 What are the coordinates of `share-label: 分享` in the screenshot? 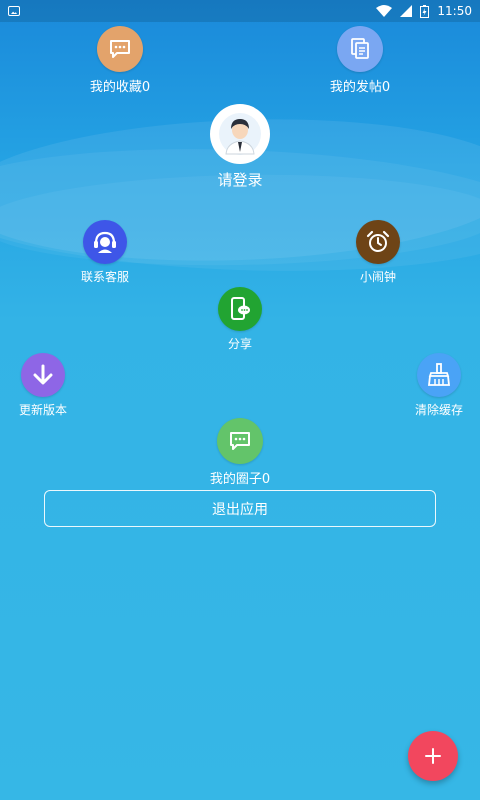 It's located at (239, 344).